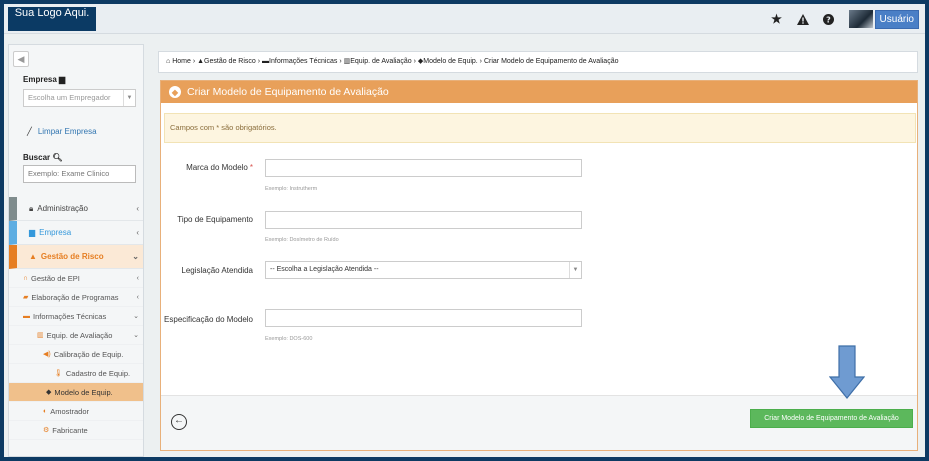 The width and height of the screenshot is (929, 461). I want to click on clear-empresa-link: ╱ Limpar Empresa, so click(62, 131).